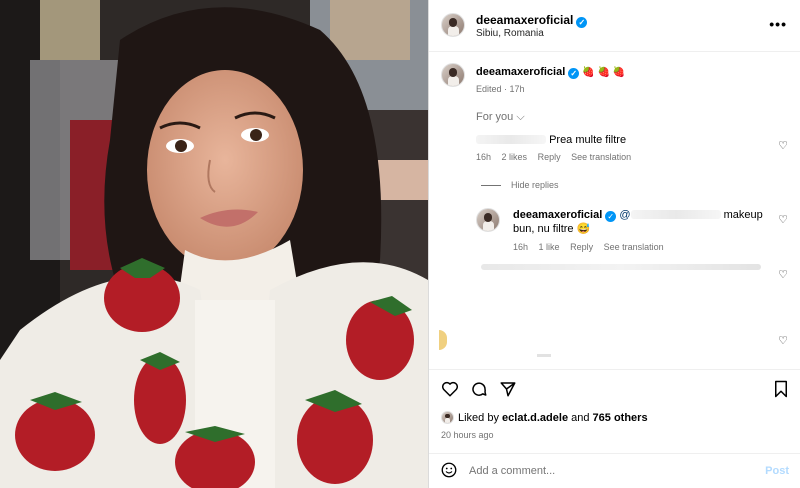 This screenshot has width=800, height=488. I want to click on comment-body: Prea multe filtre, so click(557, 140).